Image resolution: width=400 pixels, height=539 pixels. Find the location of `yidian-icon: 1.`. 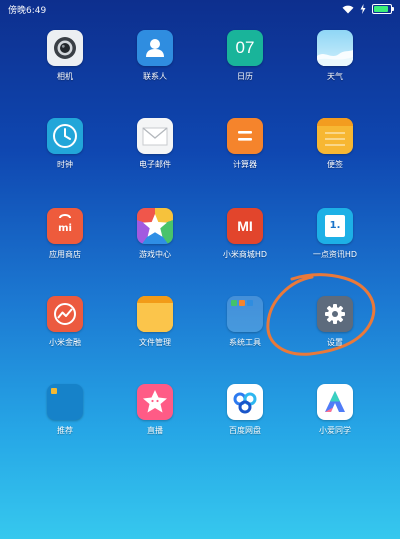

yidian-icon: 1. is located at coordinates (335, 226).